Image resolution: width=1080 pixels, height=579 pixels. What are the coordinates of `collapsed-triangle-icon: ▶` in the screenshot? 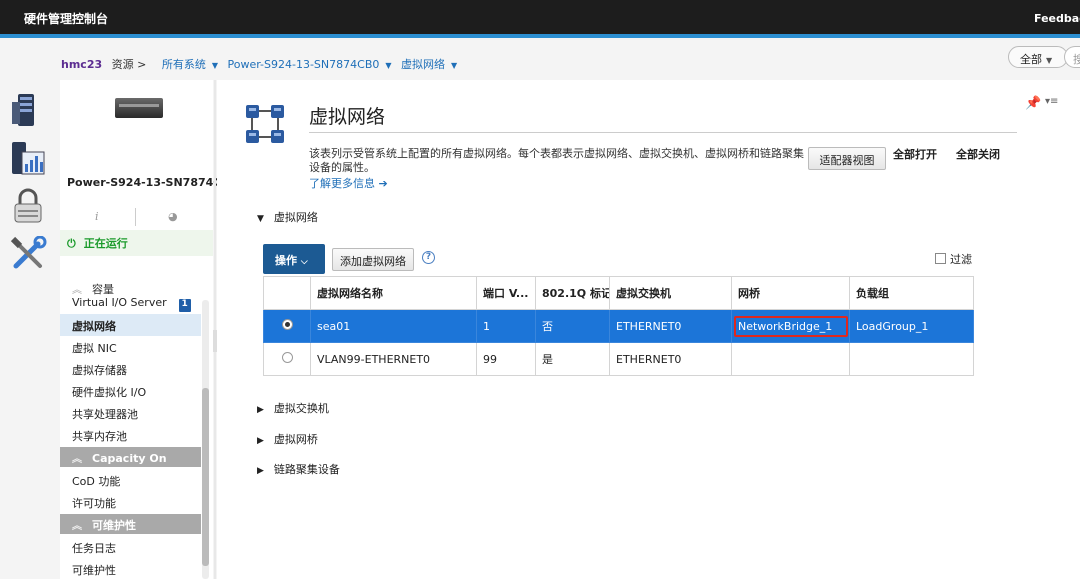 It's located at (260, 410).